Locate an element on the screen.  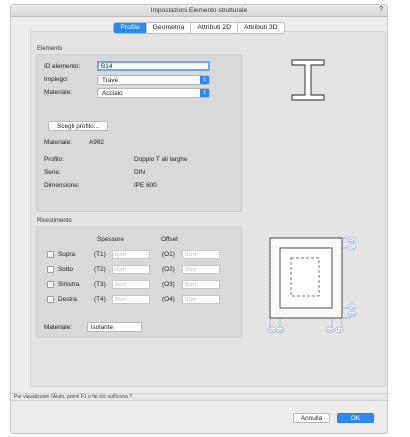
tab-attributi-3d: Attributi 3D is located at coordinates (260, 28).